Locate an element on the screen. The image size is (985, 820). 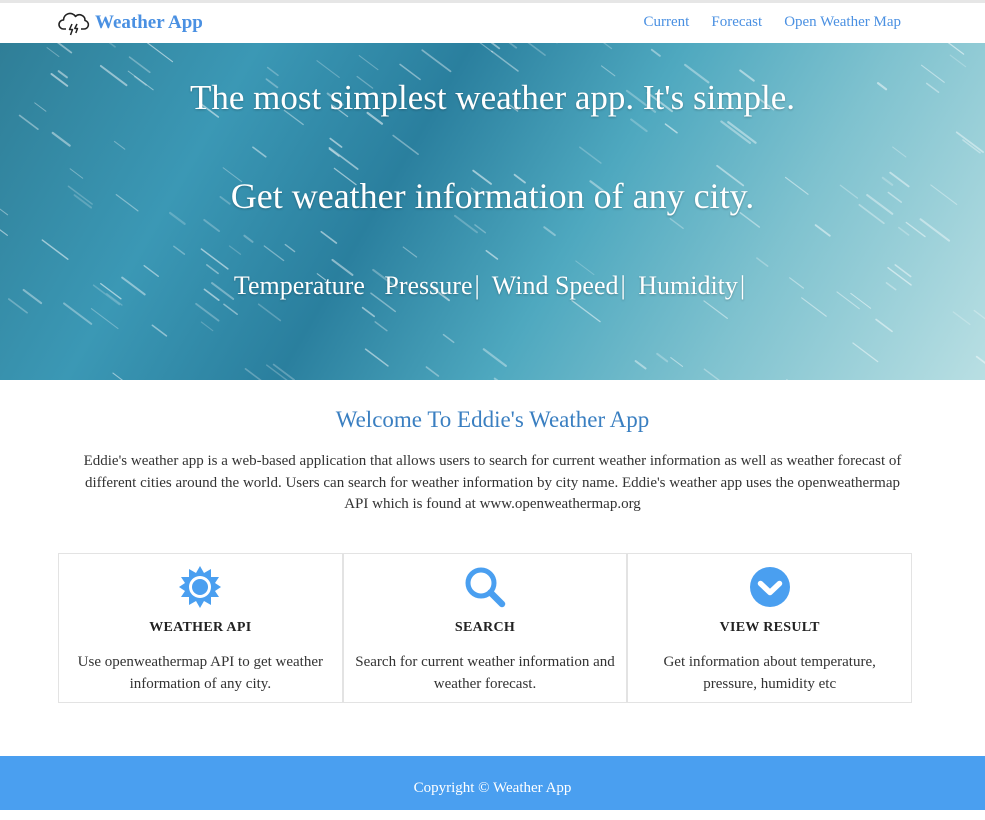
card-title: VIEW RESULT is located at coordinates (769, 628).